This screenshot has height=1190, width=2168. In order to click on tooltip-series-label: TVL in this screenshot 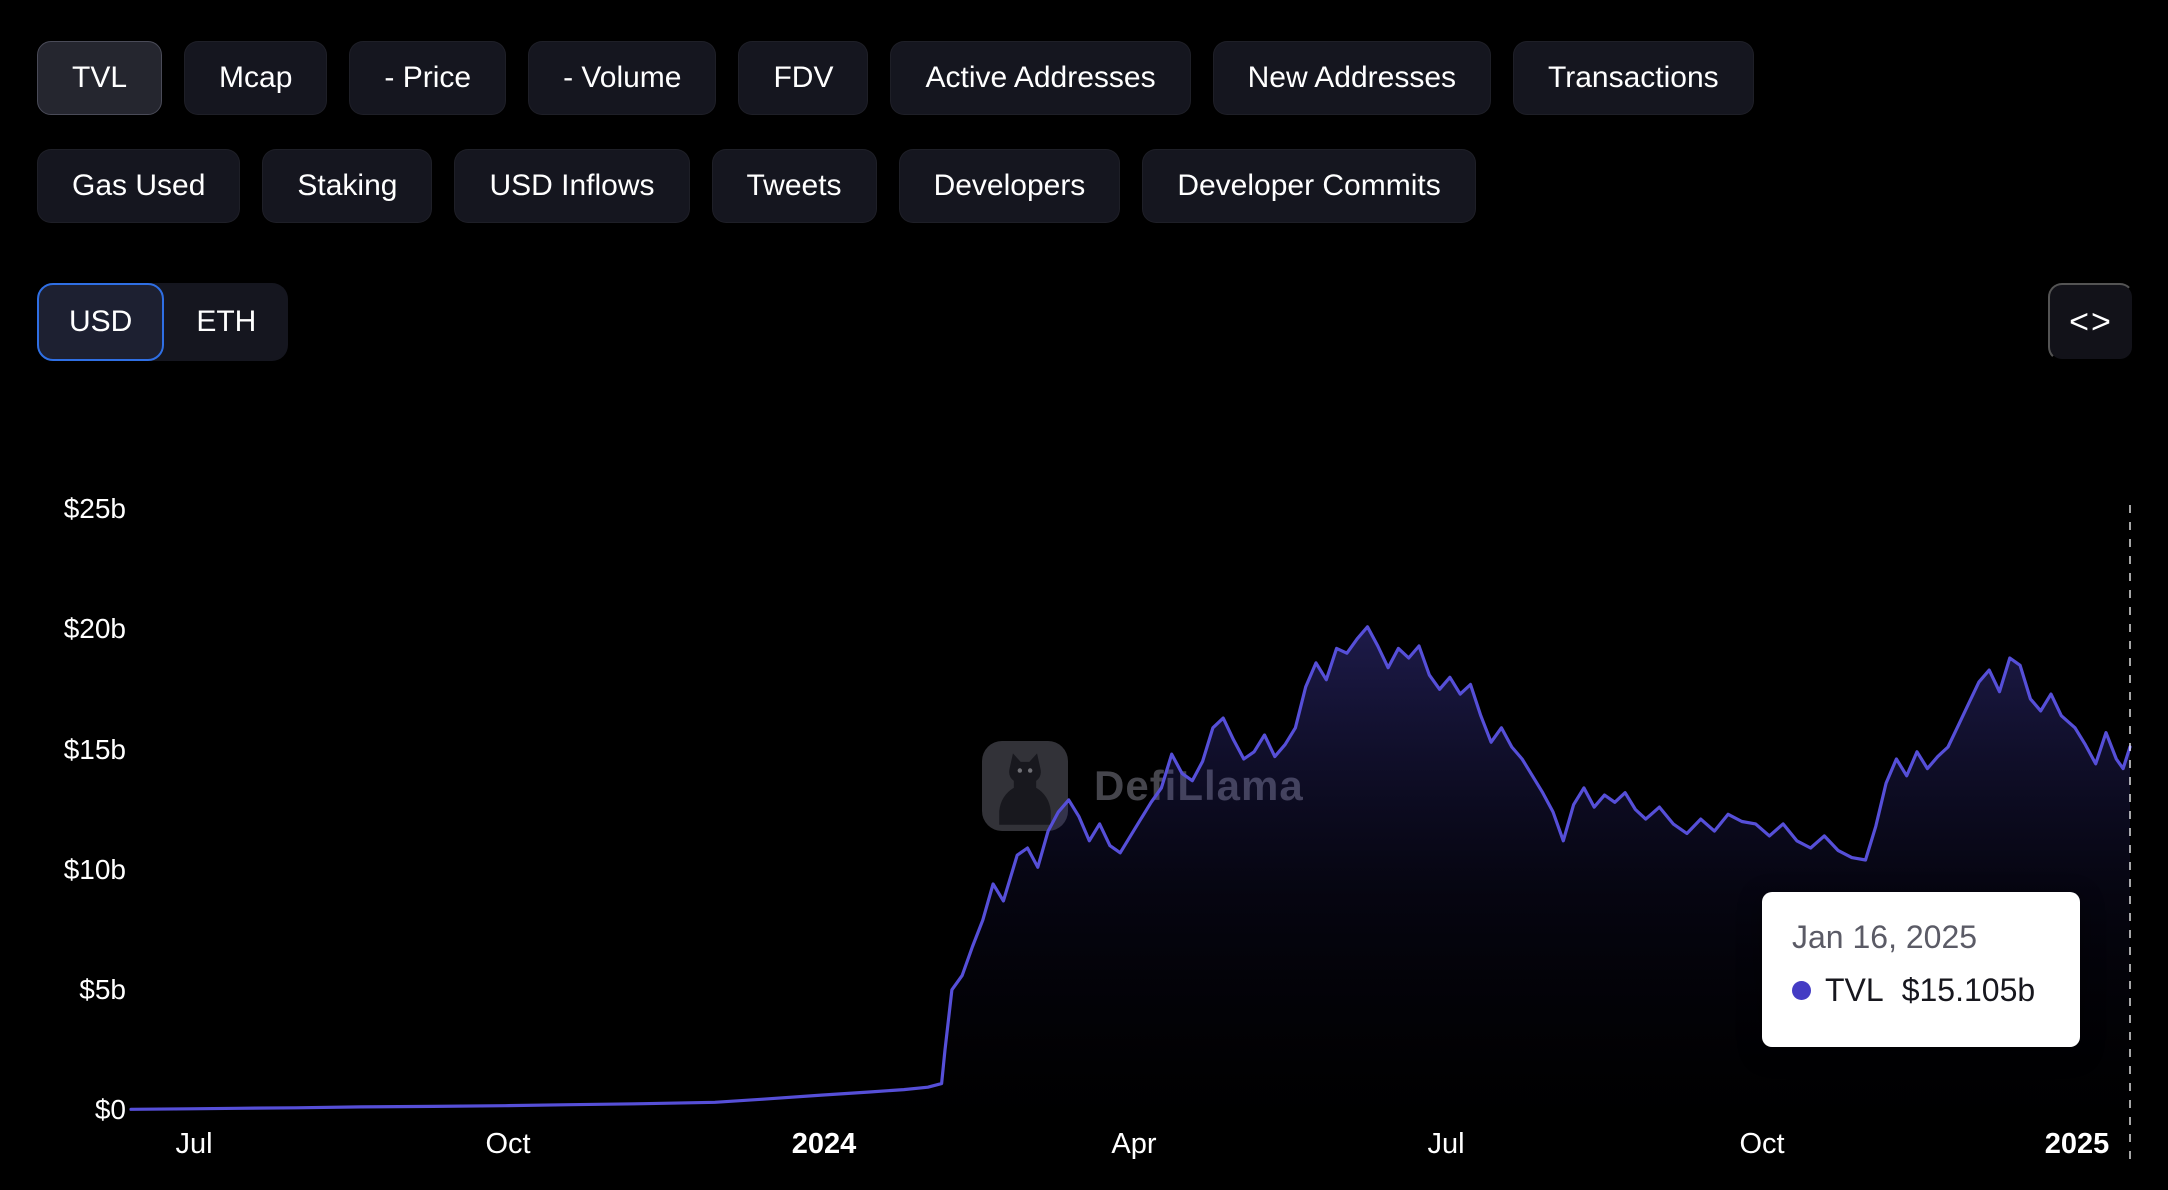, I will do `click(1854, 990)`.